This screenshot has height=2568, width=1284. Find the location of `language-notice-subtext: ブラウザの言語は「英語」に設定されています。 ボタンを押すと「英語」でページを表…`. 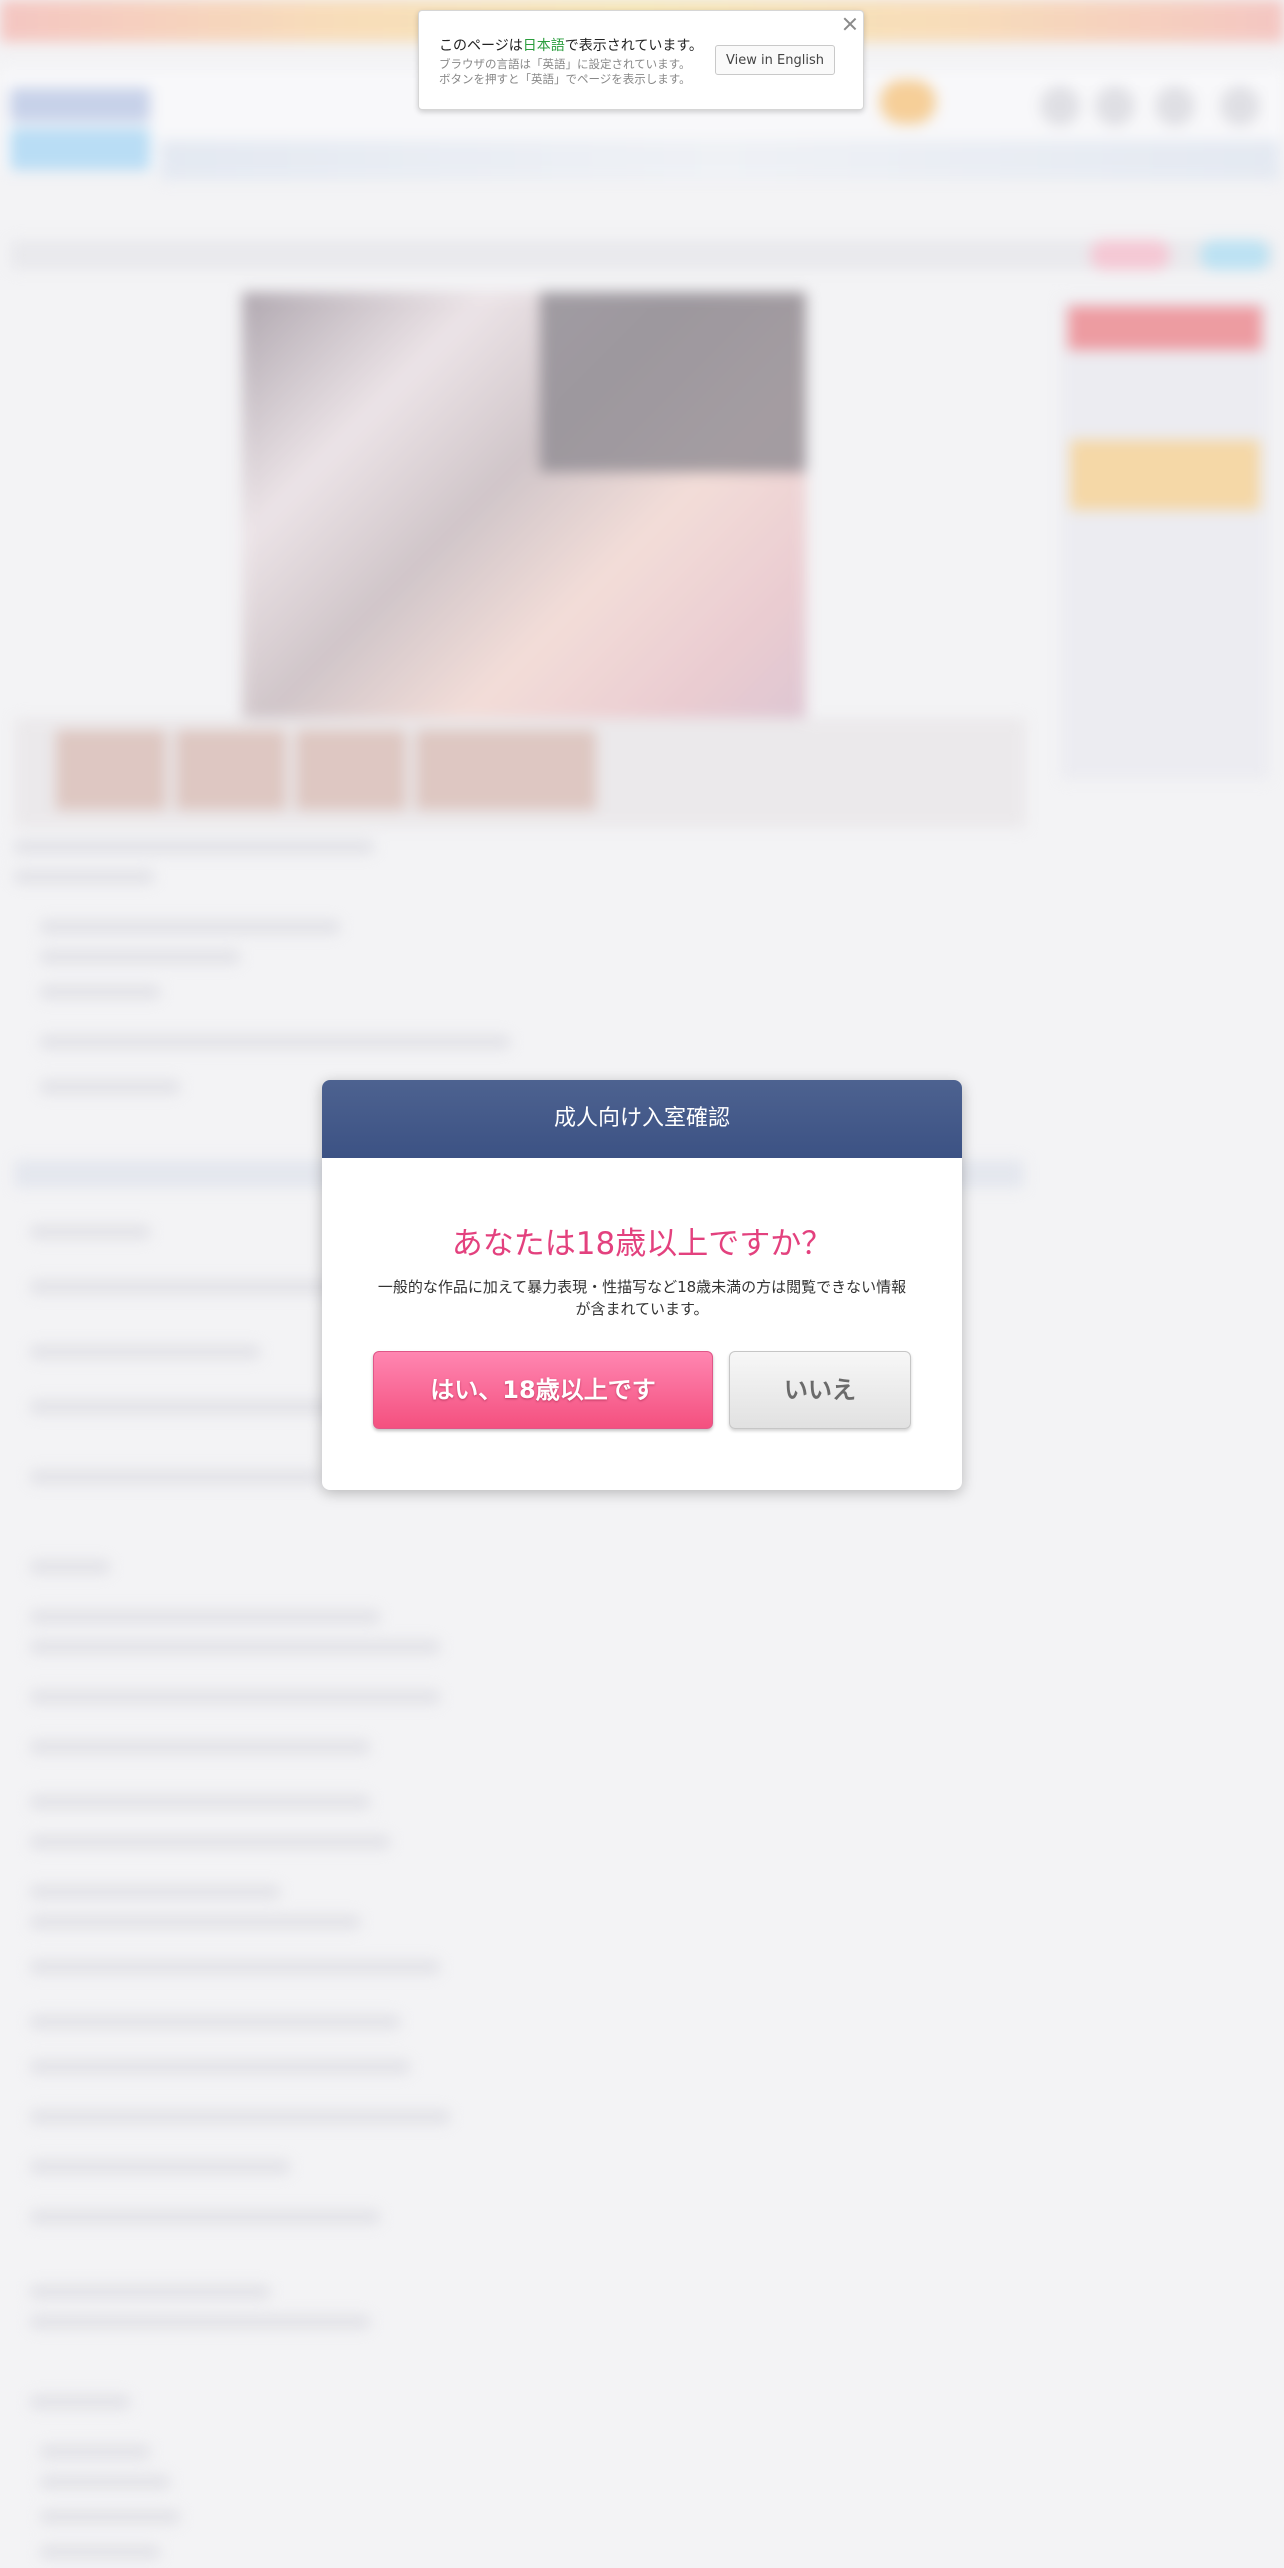

language-notice-subtext: ブラウザの言語は「英語」に設定されています。 ボタンを押すと「英語」でページを表… is located at coordinates (565, 71).